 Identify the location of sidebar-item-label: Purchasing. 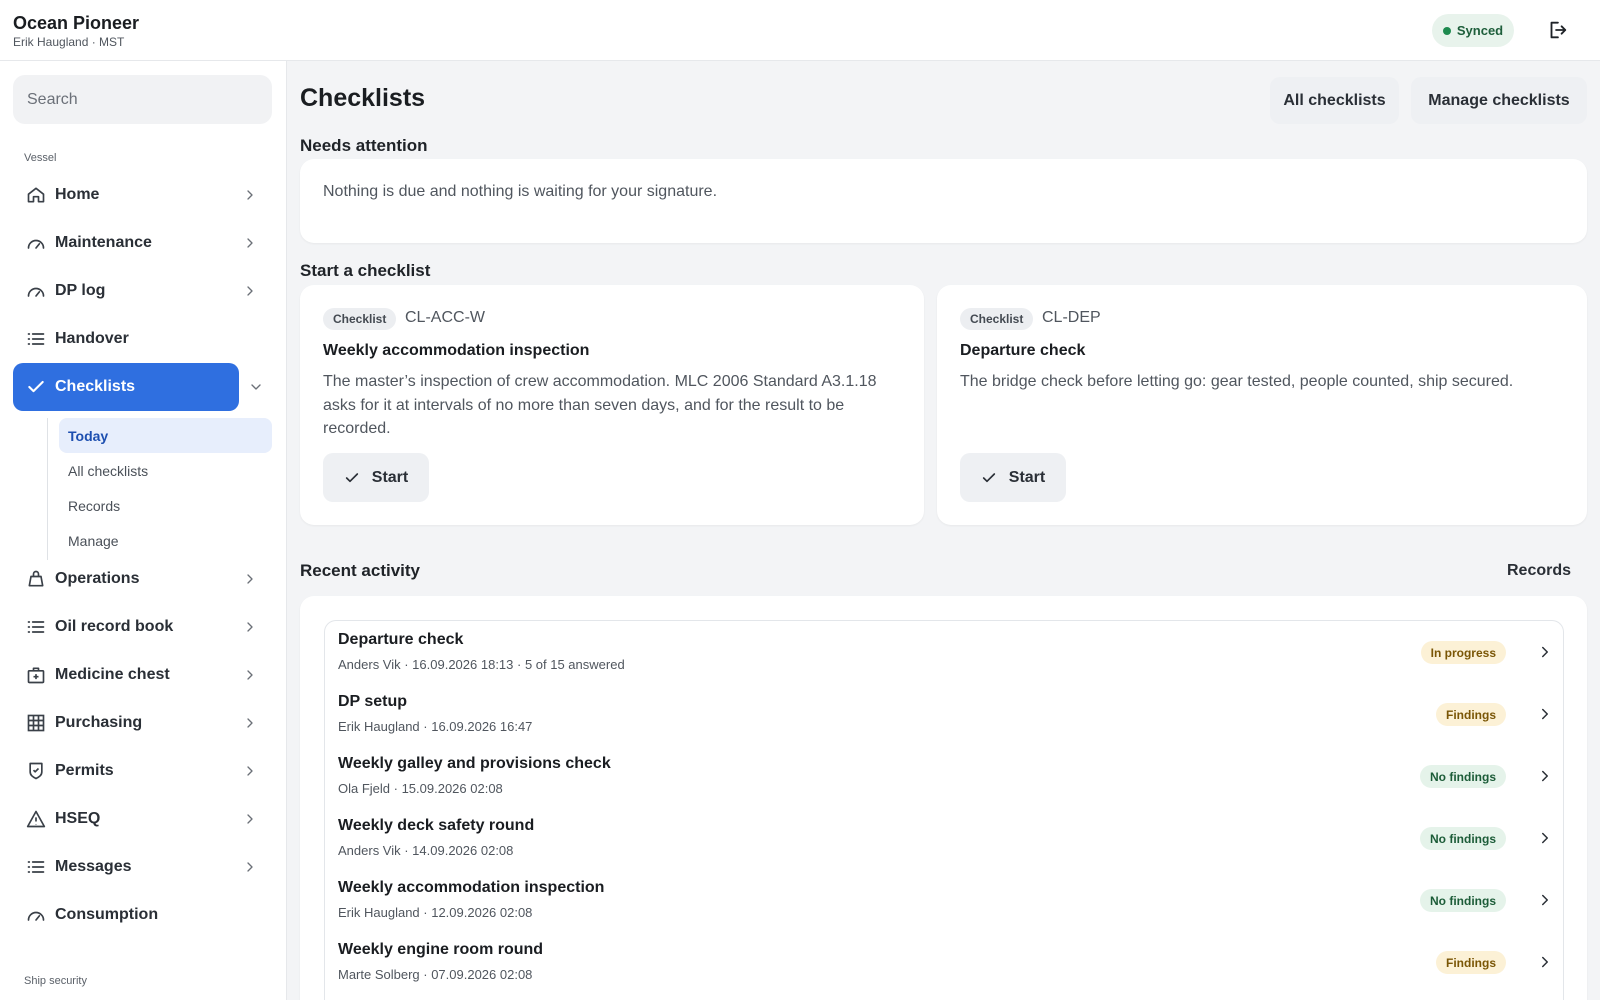
(99, 722).